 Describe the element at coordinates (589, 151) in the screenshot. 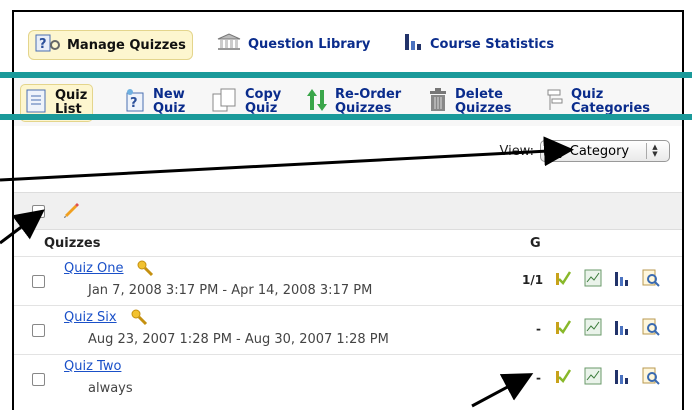

I see `view-select-value: By Category` at that location.